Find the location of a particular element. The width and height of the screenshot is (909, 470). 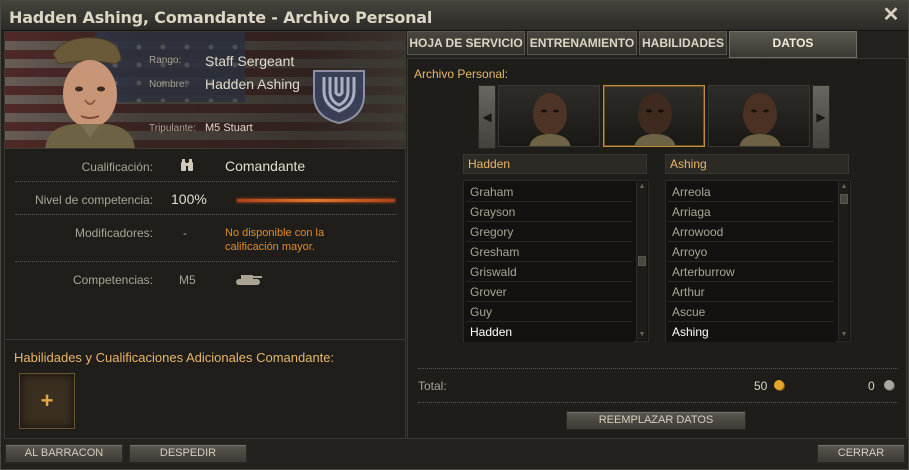

competencies-label: Competencias: is located at coordinates (112, 280).